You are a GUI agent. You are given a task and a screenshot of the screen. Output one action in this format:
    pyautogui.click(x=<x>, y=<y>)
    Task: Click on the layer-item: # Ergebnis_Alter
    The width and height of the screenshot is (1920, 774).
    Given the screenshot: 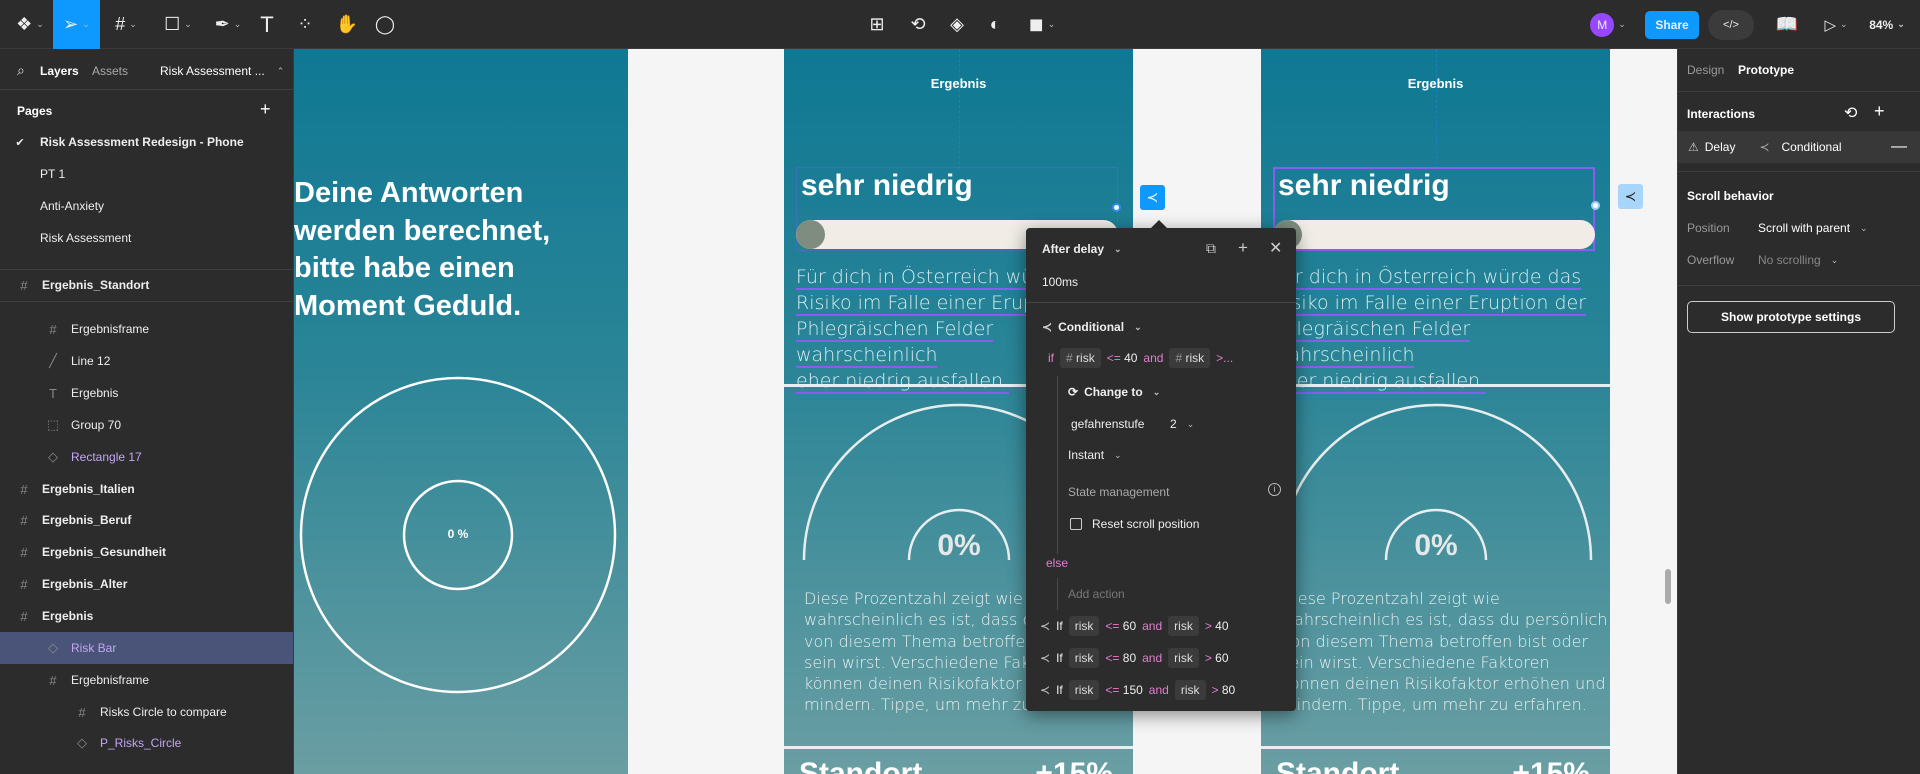 What is the action you would take?
    pyautogui.click(x=146, y=584)
    